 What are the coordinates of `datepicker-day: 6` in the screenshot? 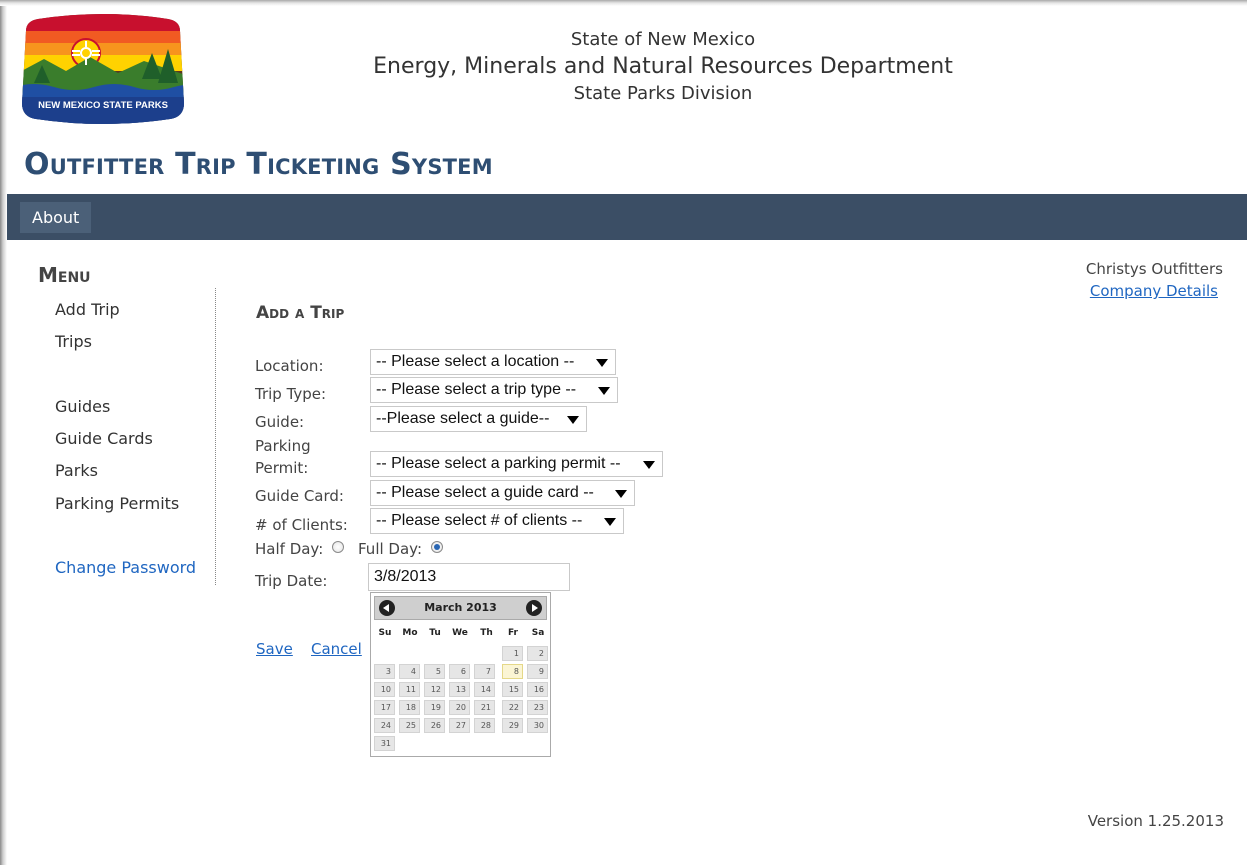 It's located at (459, 671).